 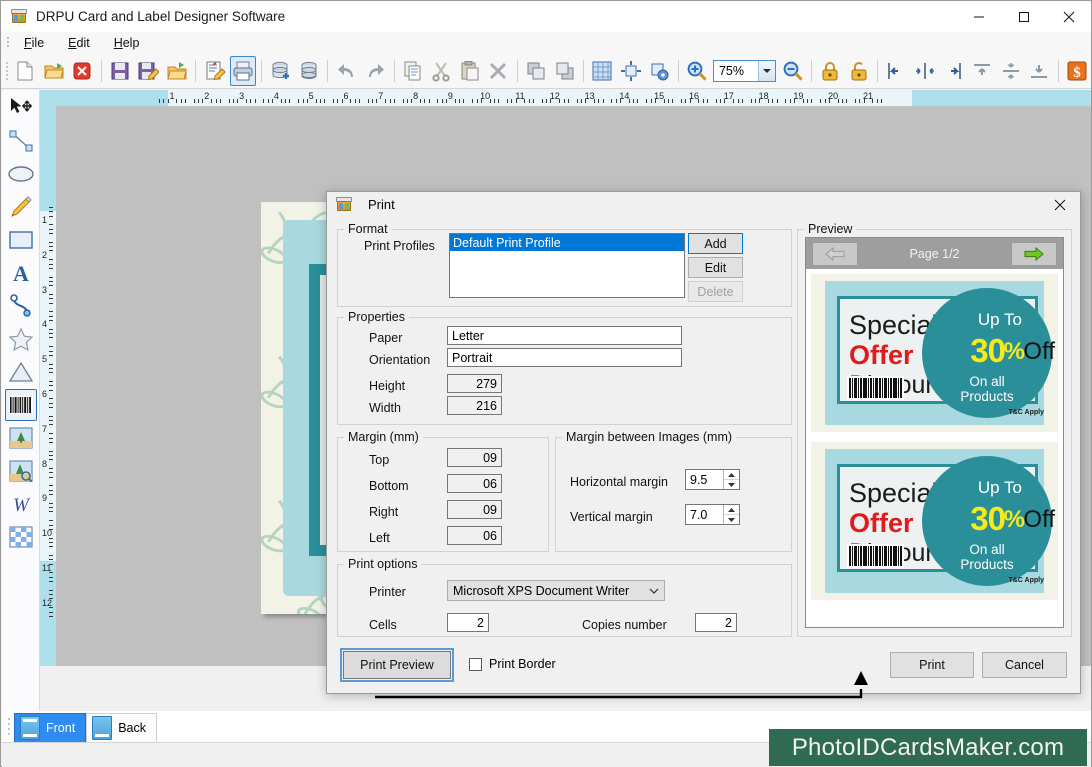 What do you see at coordinates (536, 71) in the screenshot?
I see `bring-forward-icon` at bounding box center [536, 71].